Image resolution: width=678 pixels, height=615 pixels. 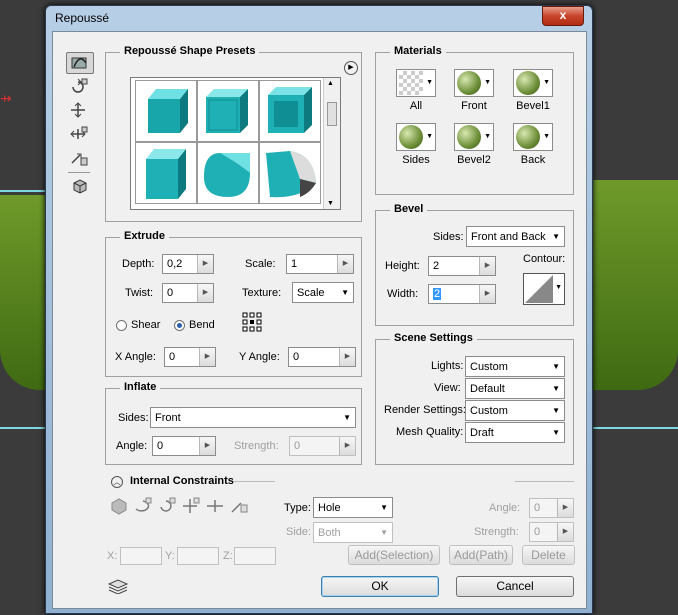 I want to click on y-angle-stepper-icon: ▶, so click(x=347, y=357).